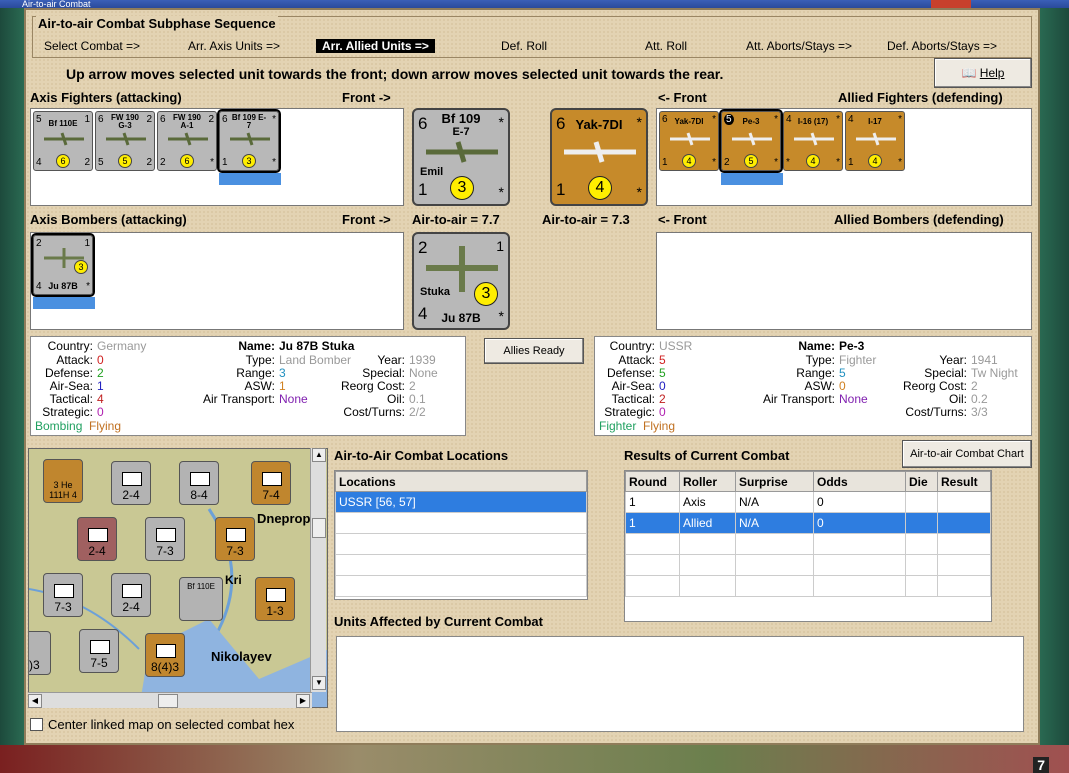 Image resolution: width=1069 pixels, height=773 pixels. What do you see at coordinates (461, 281) in the screenshot?
I see `selected-axis-bomber-counter: 2 1 Stuka 3 4 Ju 87B *` at bounding box center [461, 281].